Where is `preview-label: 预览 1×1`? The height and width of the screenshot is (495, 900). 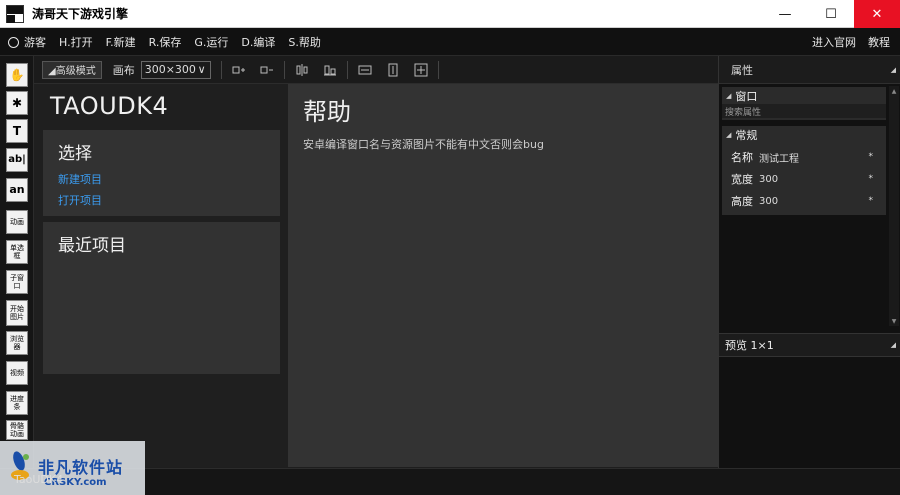
preview-label: 预览 1×1 is located at coordinates (749, 345).